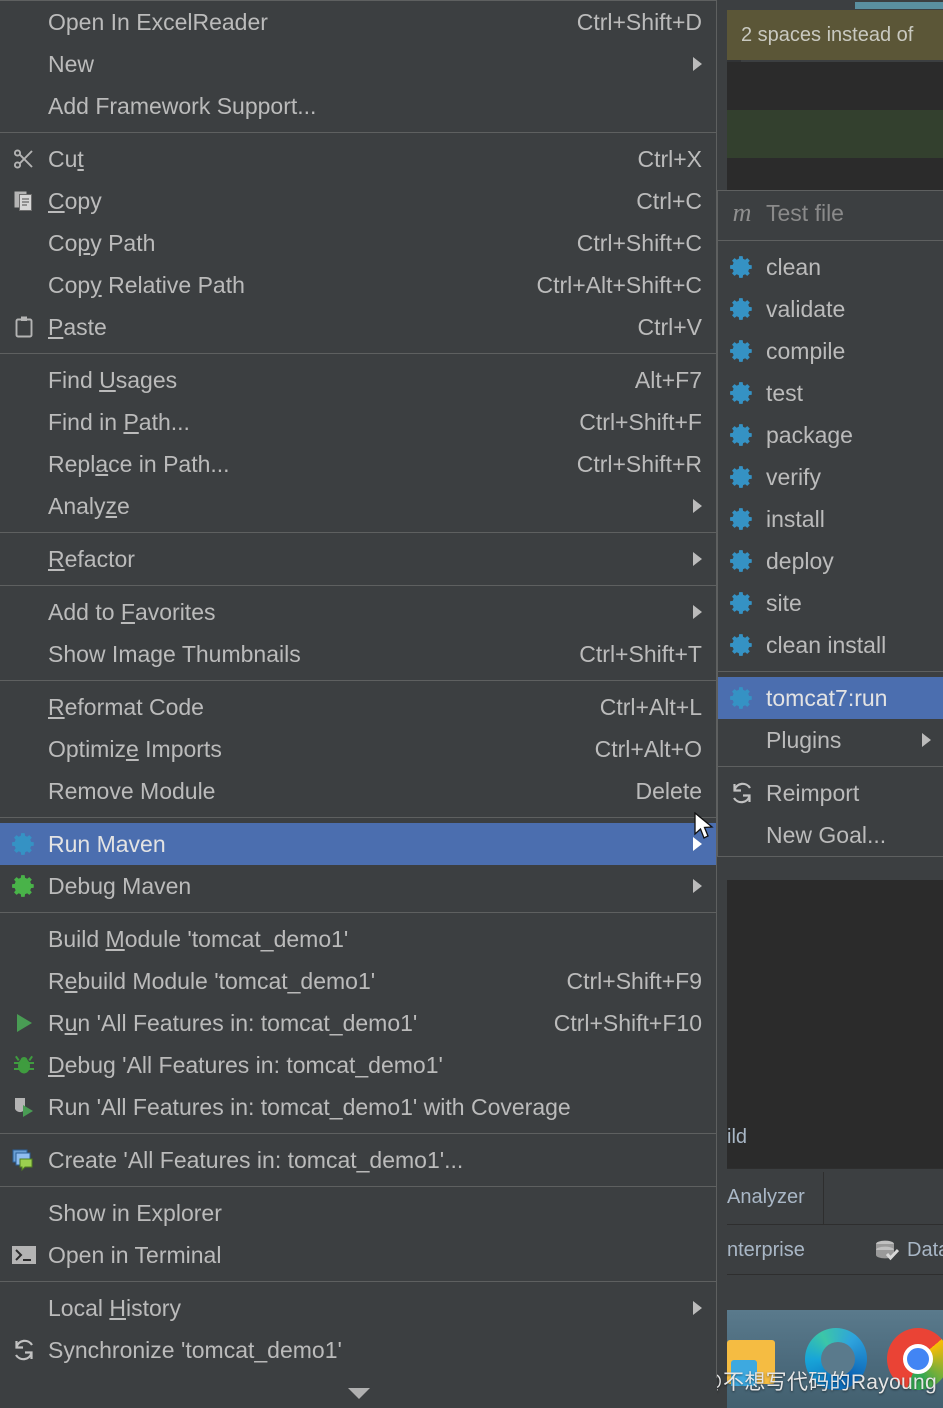 The width and height of the screenshot is (943, 1408). What do you see at coordinates (830, 351) in the screenshot?
I see `submenu-maven-goal-compile: compile` at bounding box center [830, 351].